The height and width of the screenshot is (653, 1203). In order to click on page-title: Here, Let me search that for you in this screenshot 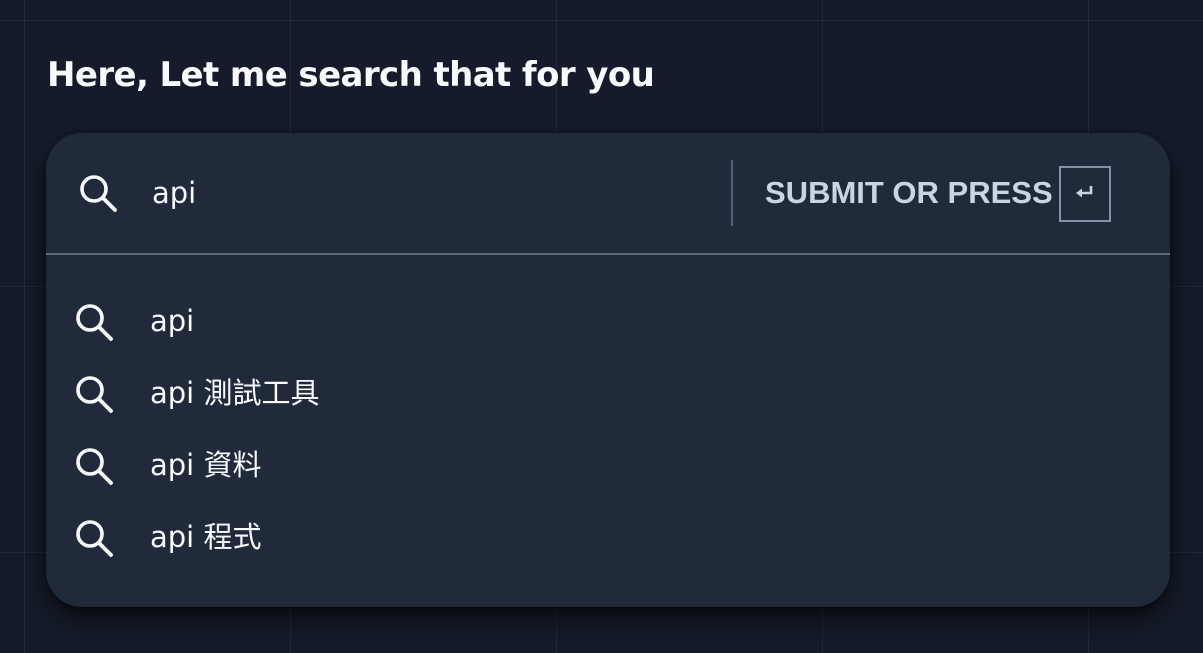, I will do `click(351, 75)`.